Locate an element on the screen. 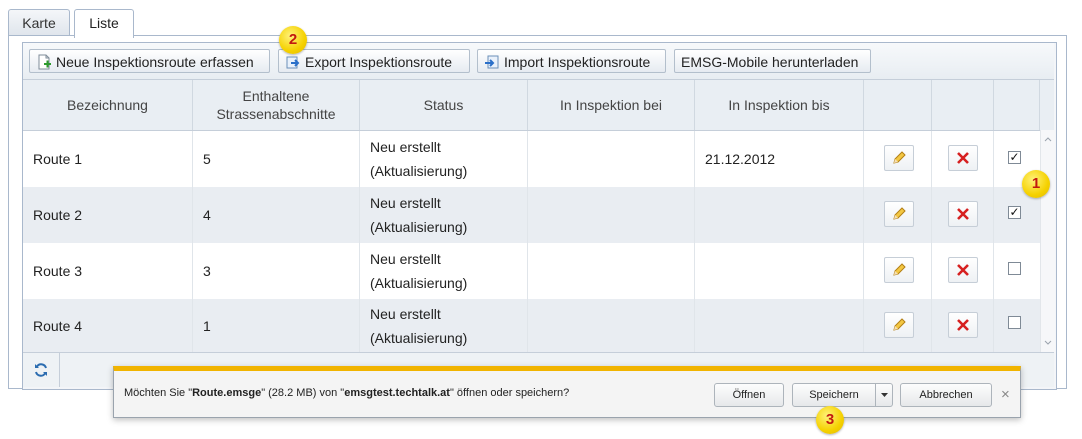  refresh-button is located at coordinates (41, 370).